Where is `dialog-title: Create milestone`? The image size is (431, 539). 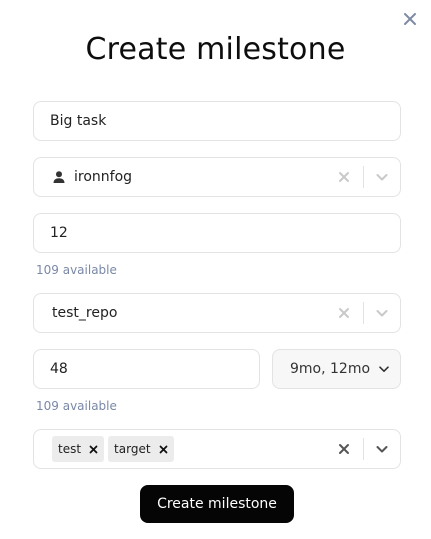
dialog-title: Create milestone is located at coordinates (215, 49).